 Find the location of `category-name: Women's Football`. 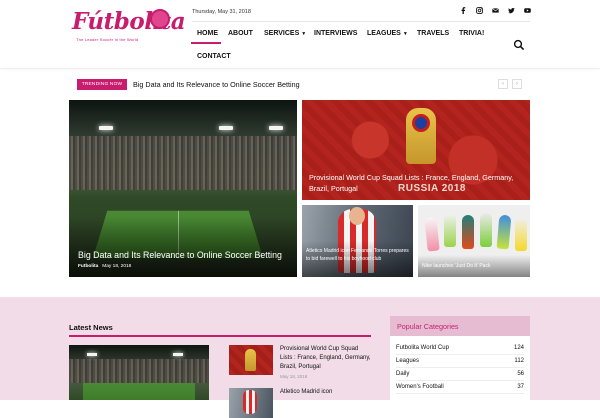

category-name: Women's Football is located at coordinates (420, 387).